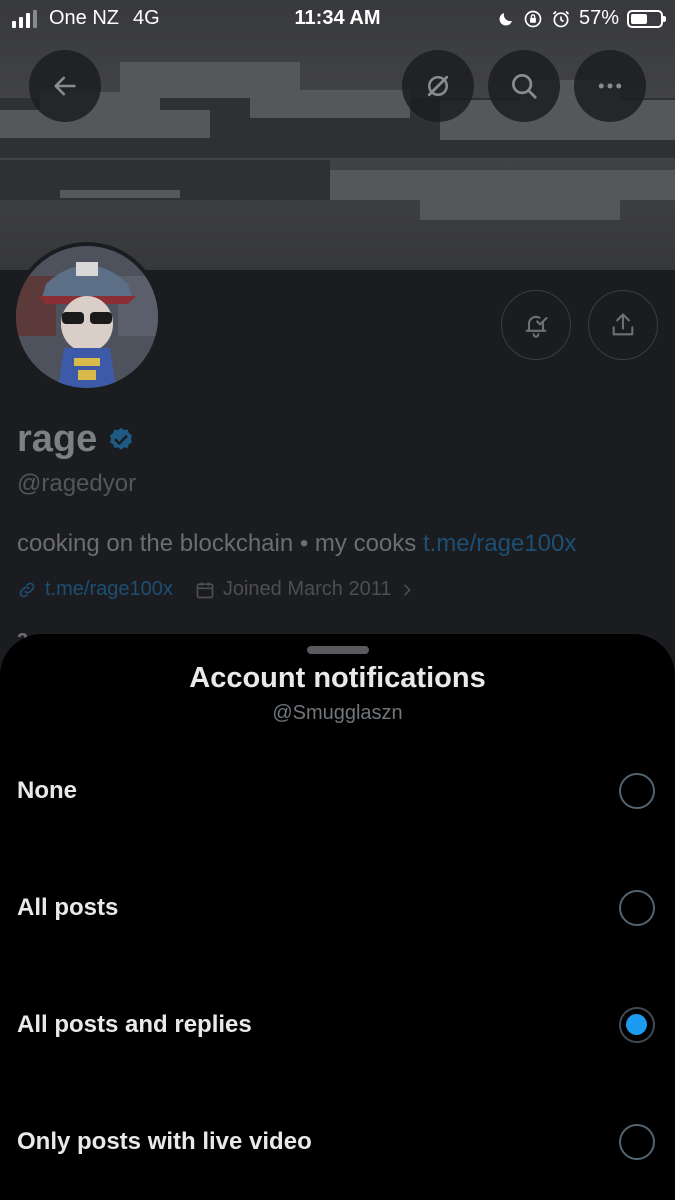  I want to click on profile-name: rage, so click(76, 439).